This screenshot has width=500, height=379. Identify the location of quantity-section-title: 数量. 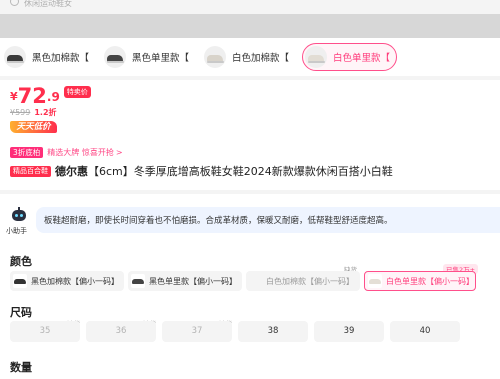
(21, 367).